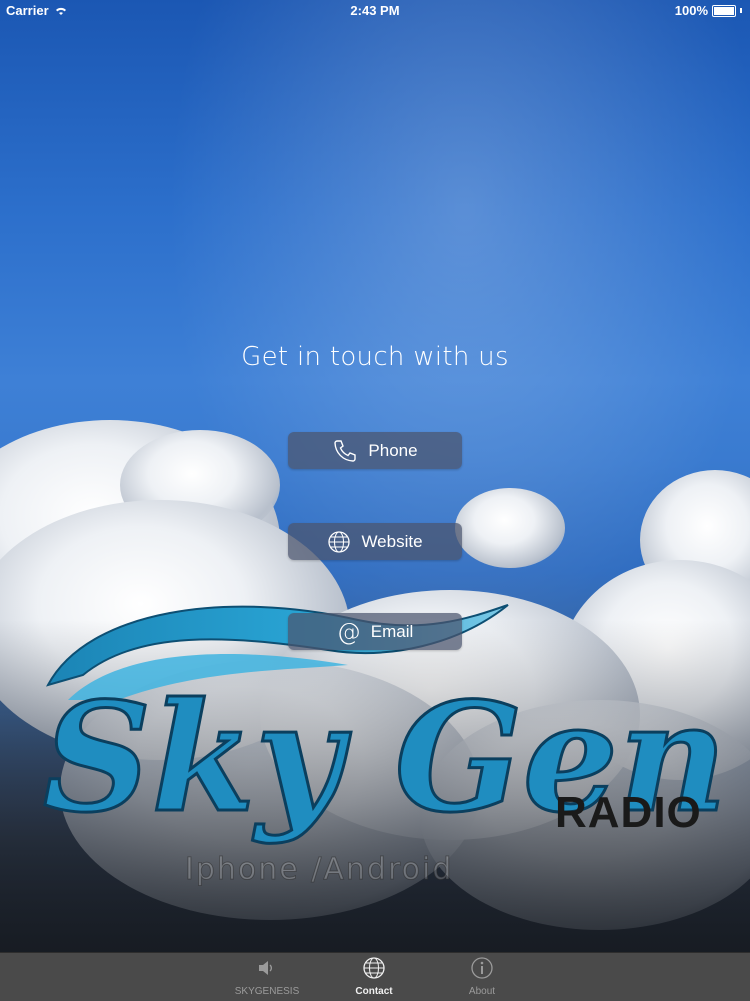 This screenshot has width=750, height=1001. I want to click on battery-percent: 100%, so click(691, 10).